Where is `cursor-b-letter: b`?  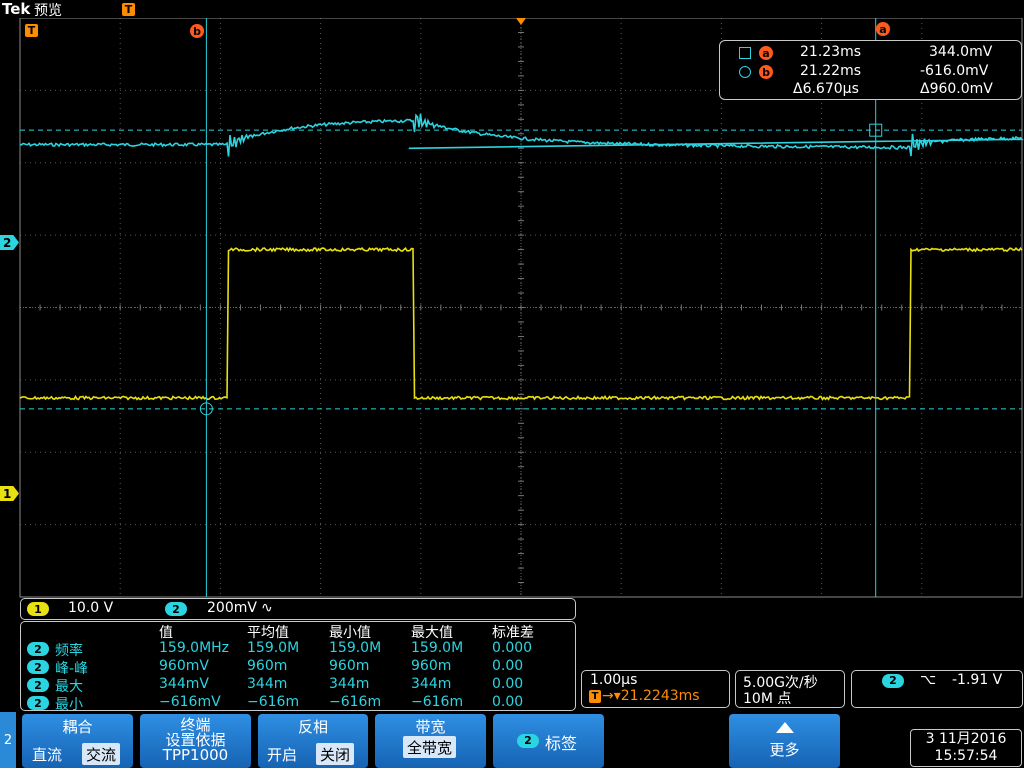
cursor-b-letter: b is located at coordinates (766, 72).